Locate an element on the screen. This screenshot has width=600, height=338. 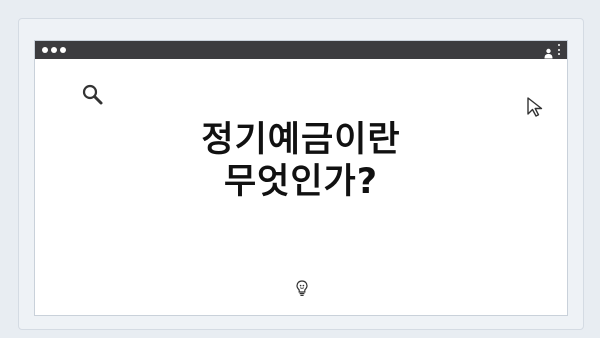
search-icon is located at coordinates (93, 95).